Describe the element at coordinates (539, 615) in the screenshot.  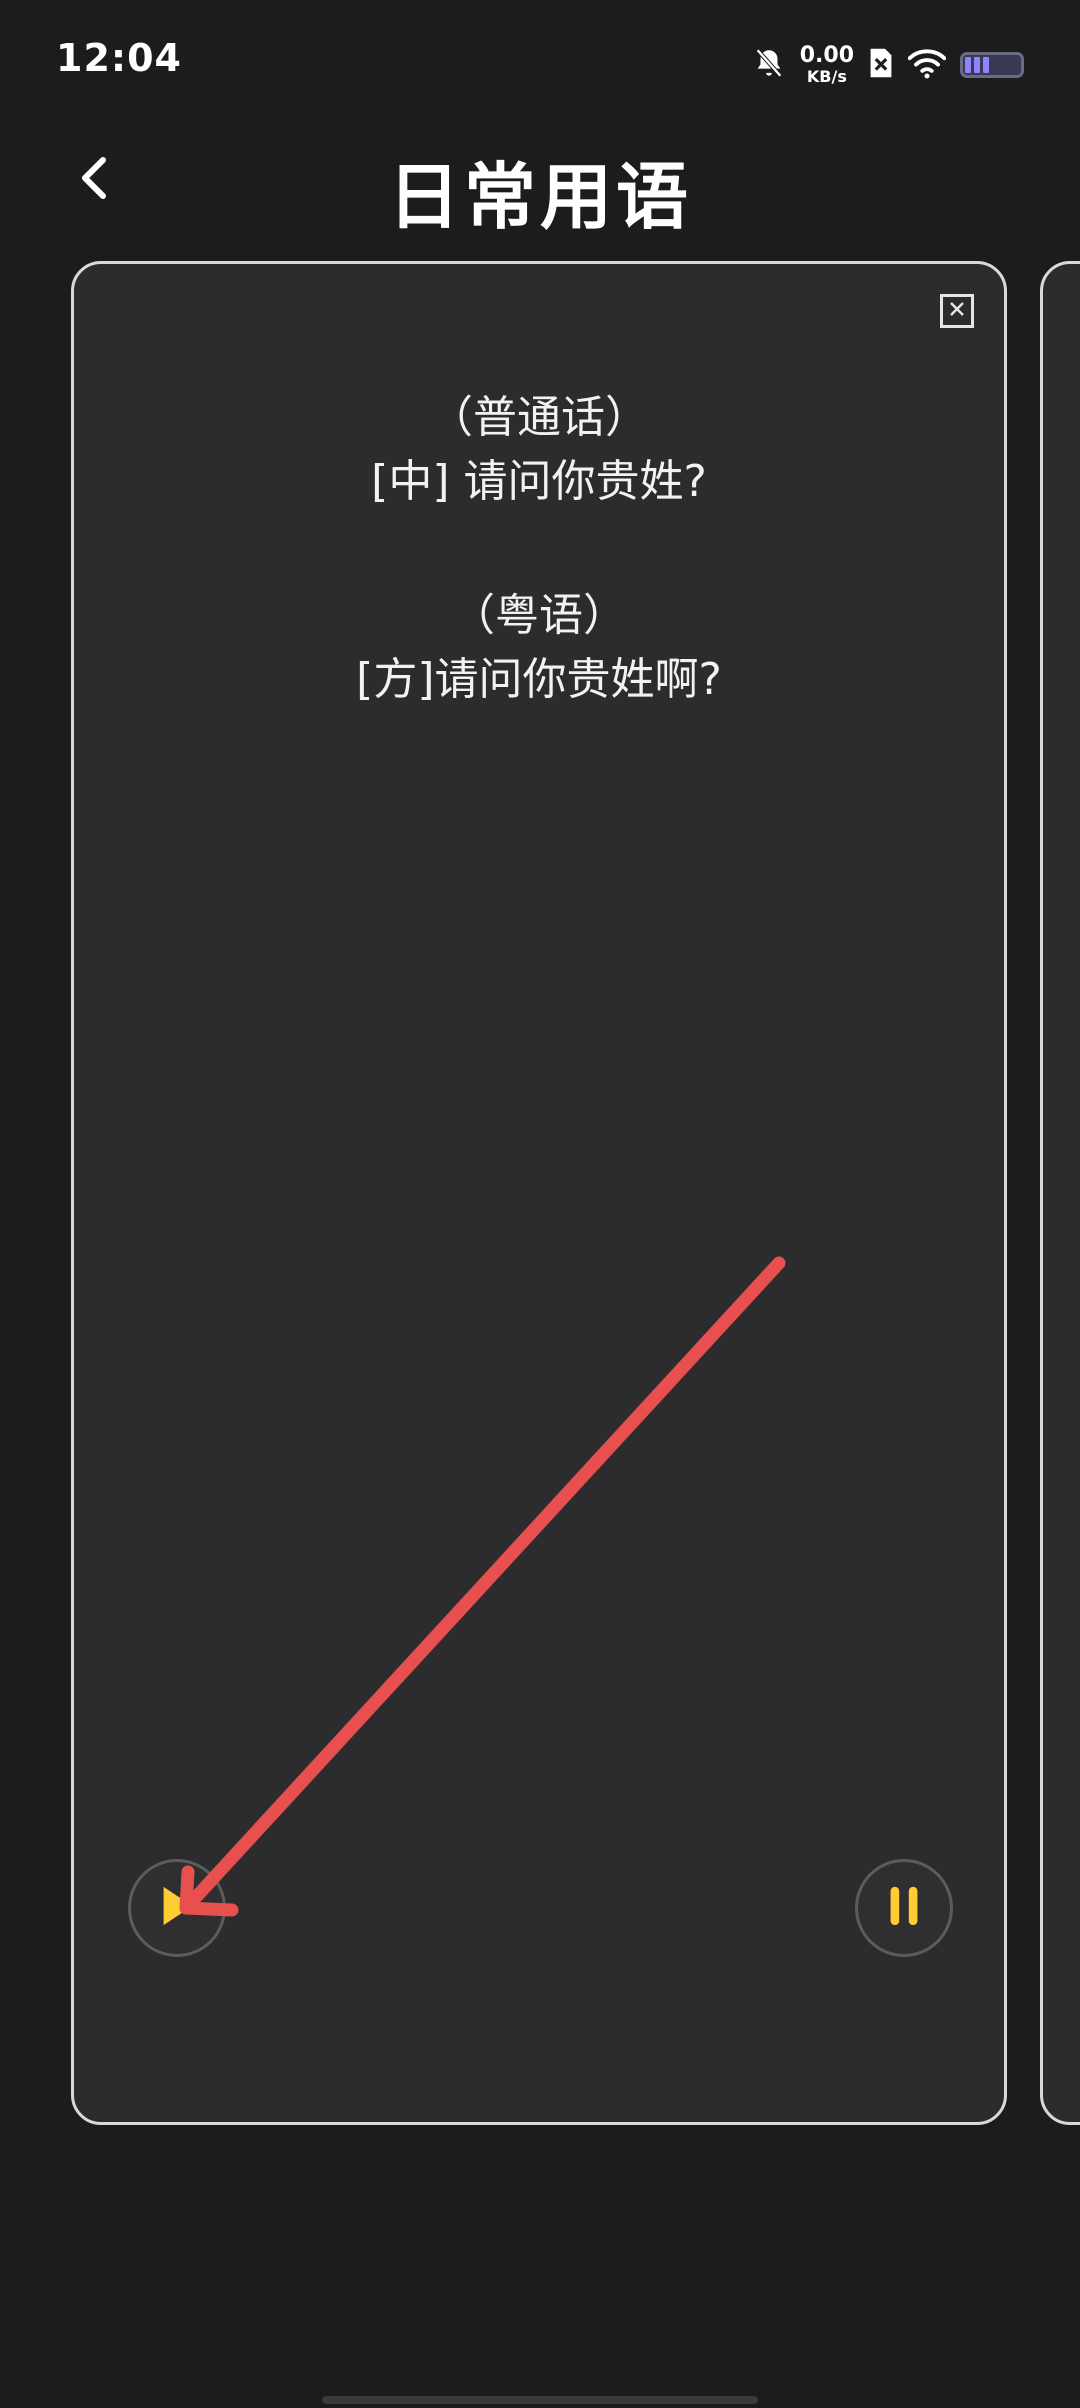
I see `phrase-language-label: （粤语）` at that location.